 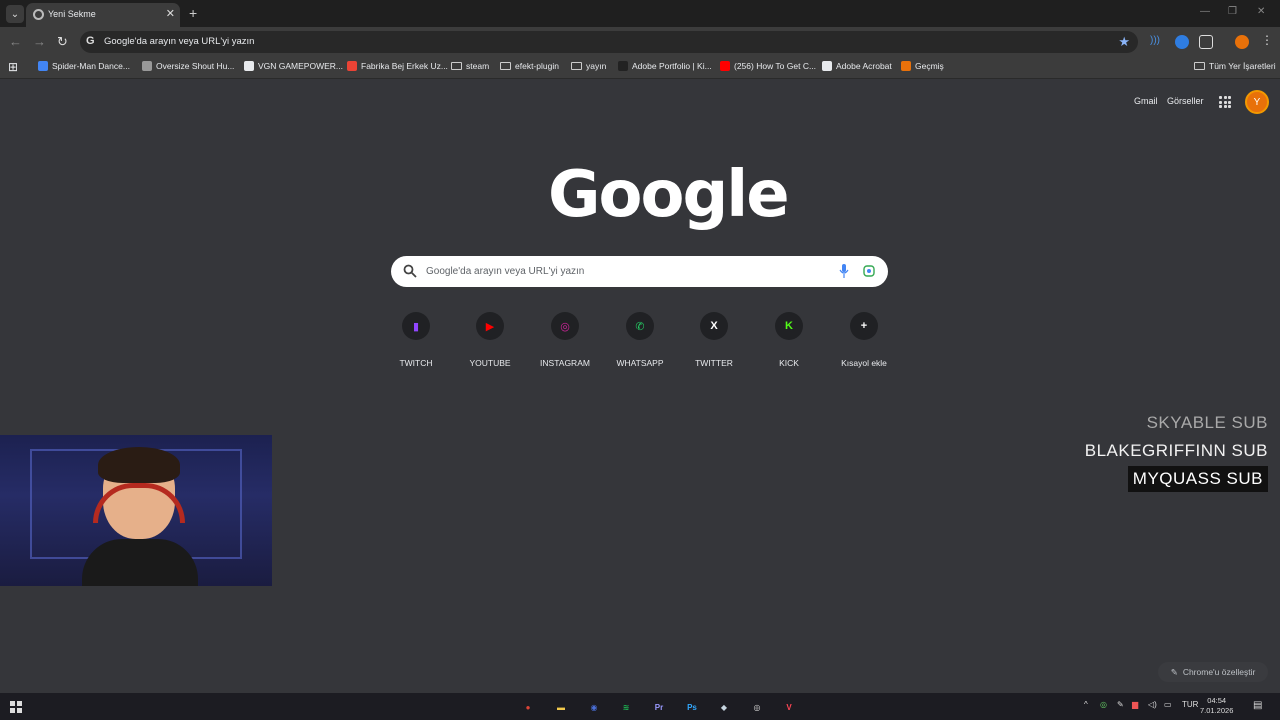 What do you see at coordinates (15, 41) in the screenshot?
I see `back-button: ←` at bounding box center [15, 41].